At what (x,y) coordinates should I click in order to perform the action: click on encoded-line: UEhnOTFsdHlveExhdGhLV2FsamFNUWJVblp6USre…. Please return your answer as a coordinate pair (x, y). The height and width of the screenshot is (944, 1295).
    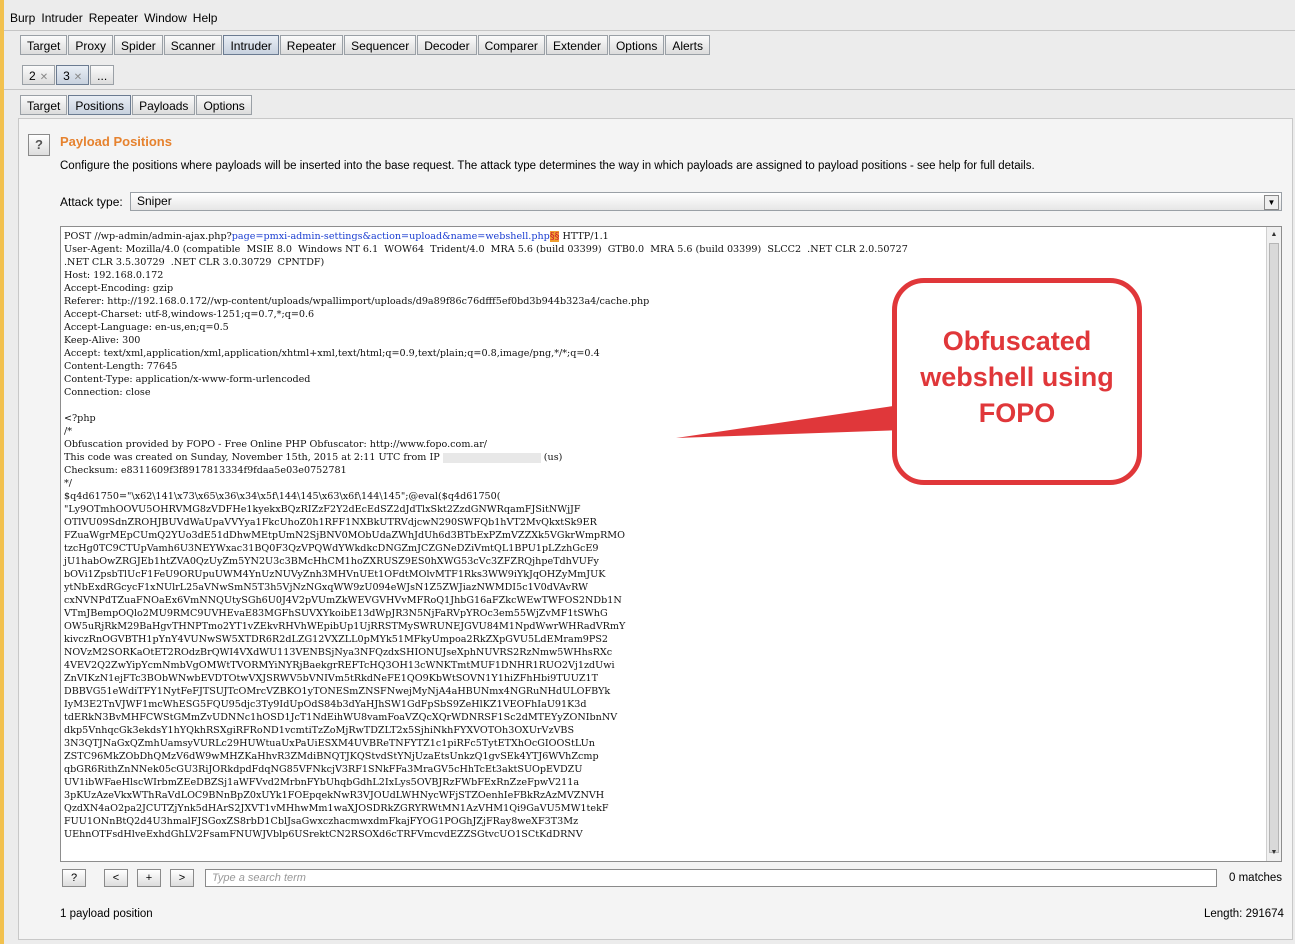
    Looking at the image, I should click on (323, 834).